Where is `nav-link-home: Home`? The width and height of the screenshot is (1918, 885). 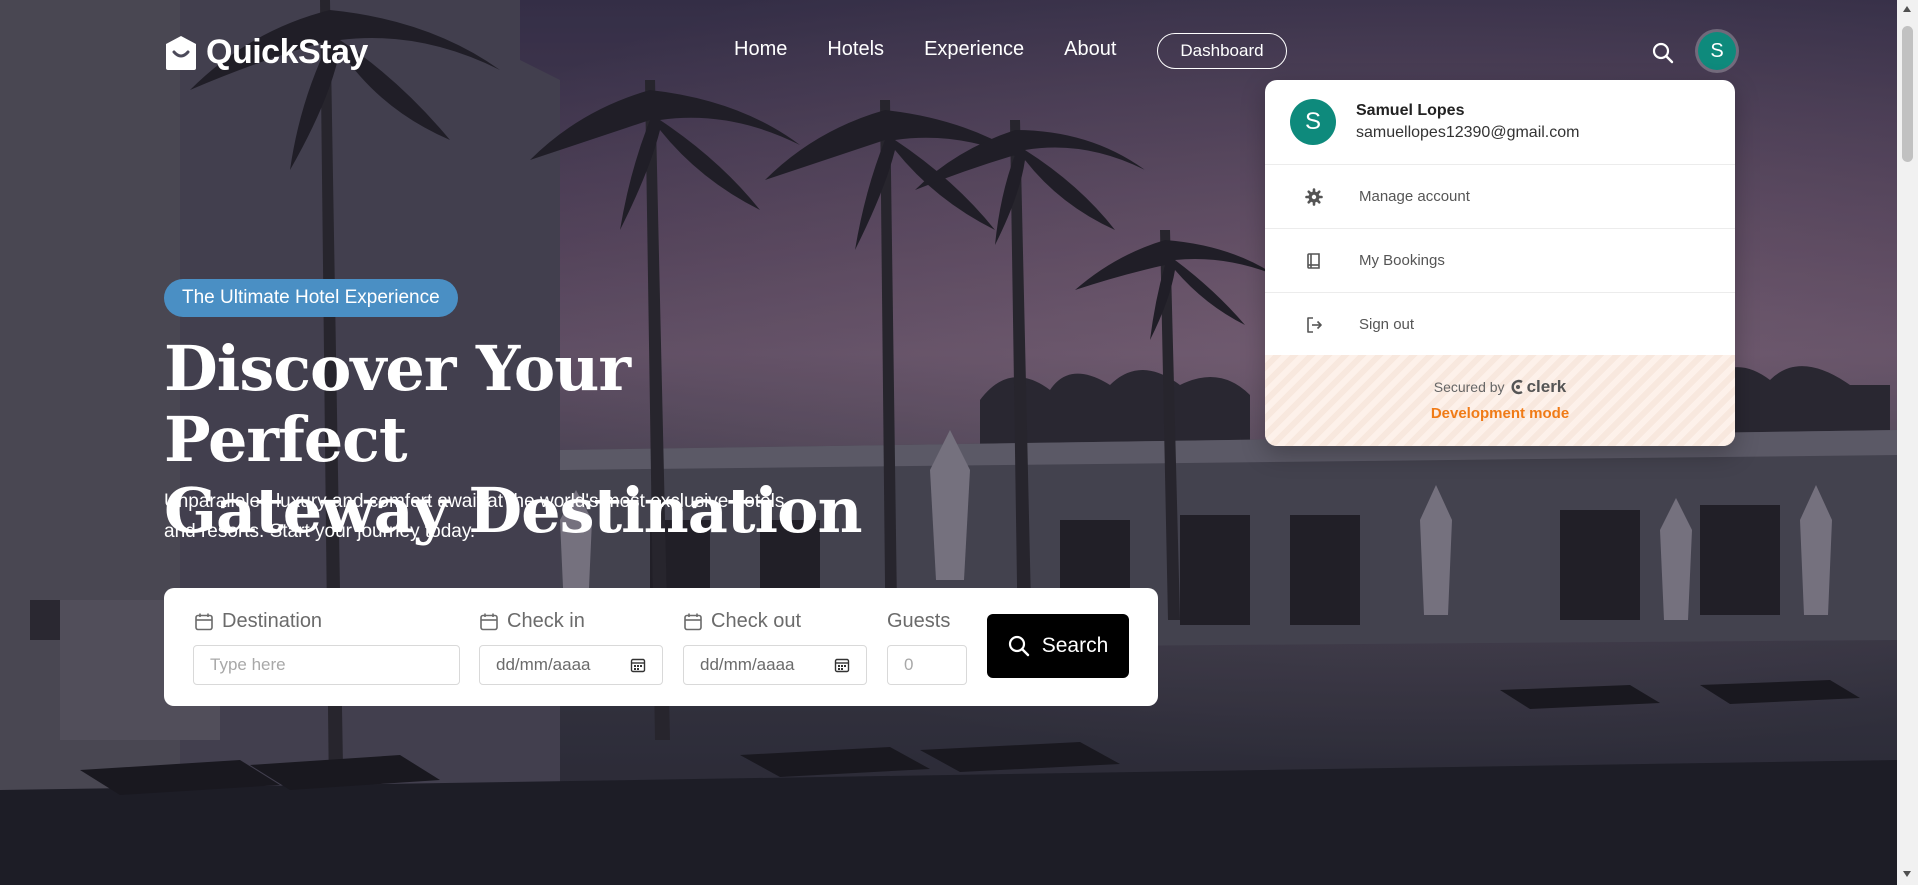 nav-link-home: Home is located at coordinates (760, 49).